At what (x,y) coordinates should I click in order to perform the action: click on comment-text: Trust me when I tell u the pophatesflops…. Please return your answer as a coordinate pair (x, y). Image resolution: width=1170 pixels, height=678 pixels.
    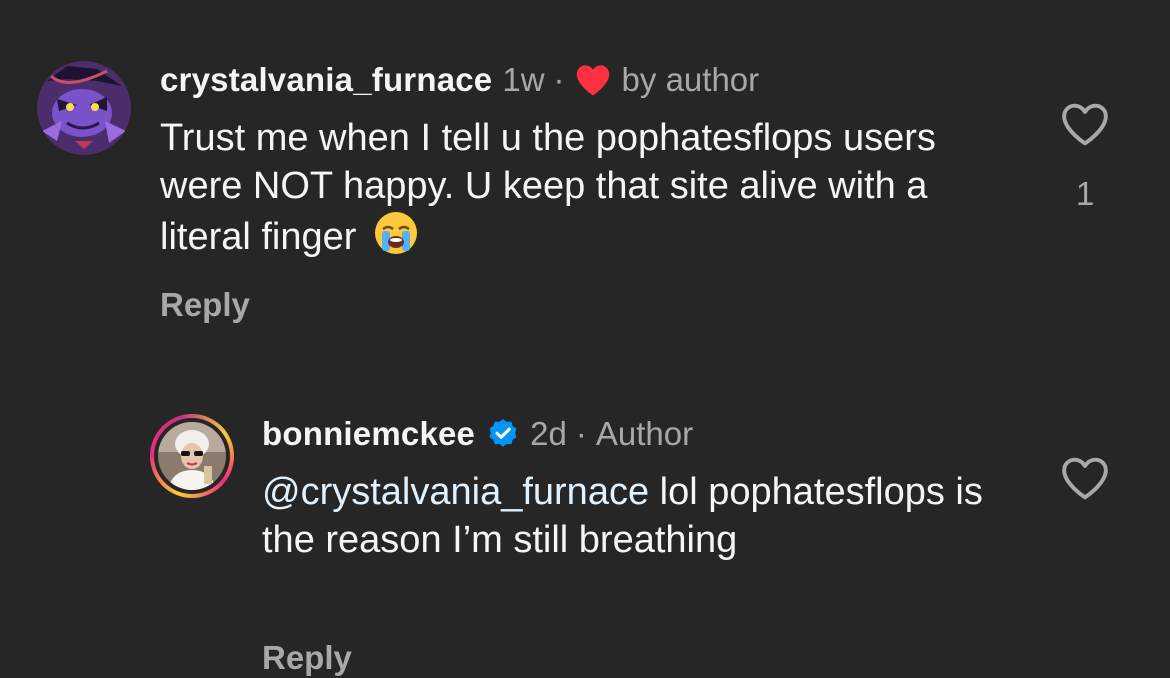
    Looking at the image, I should click on (548, 187).